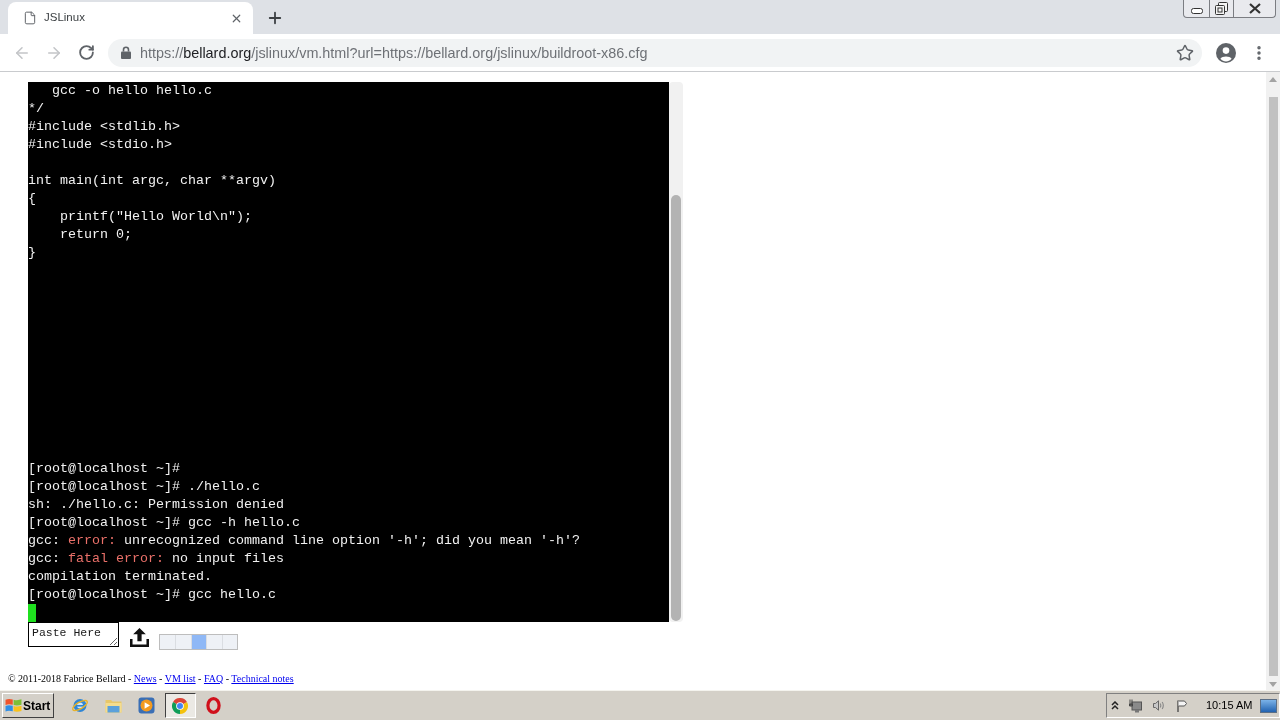  What do you see at coordinates (95, 235) in the screenshot?
I see `terminal-line: return 0;` at bounding box center [95, 235].